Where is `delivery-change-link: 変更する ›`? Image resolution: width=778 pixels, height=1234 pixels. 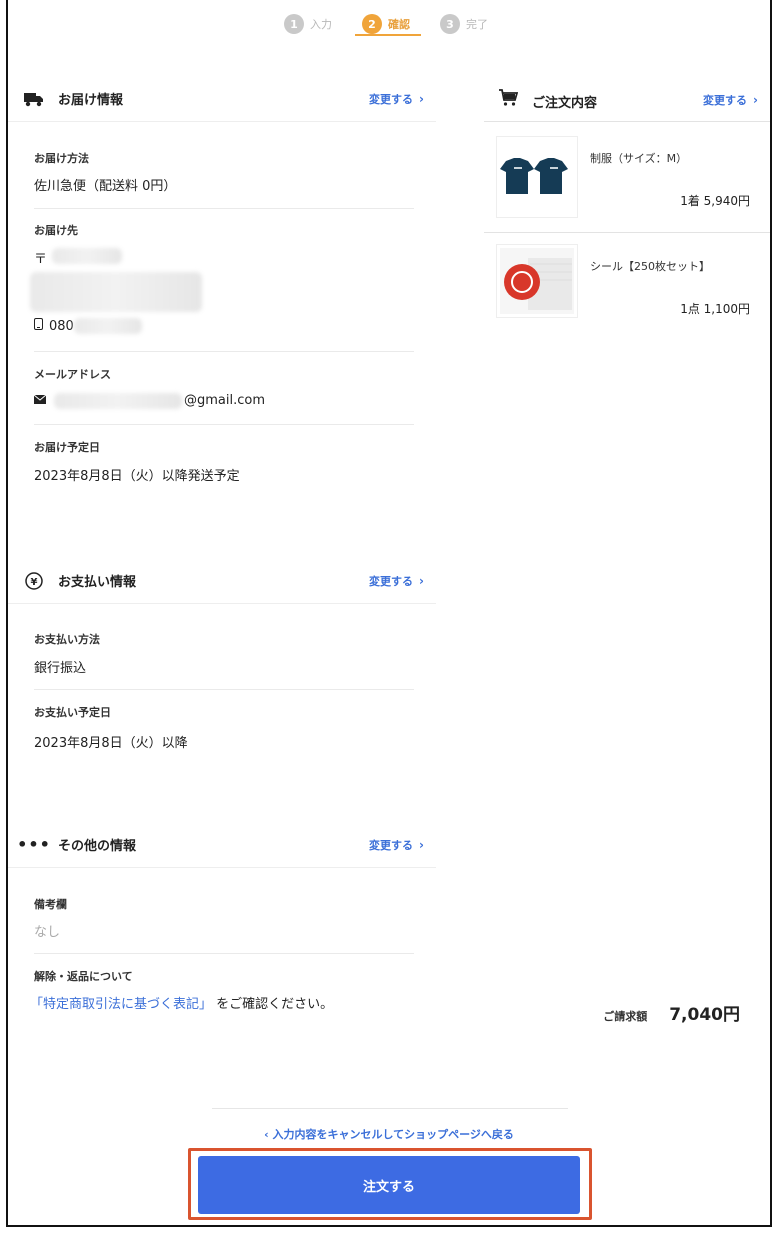 delivery-change-link: 変更する › is located at coordinates (396, 99).